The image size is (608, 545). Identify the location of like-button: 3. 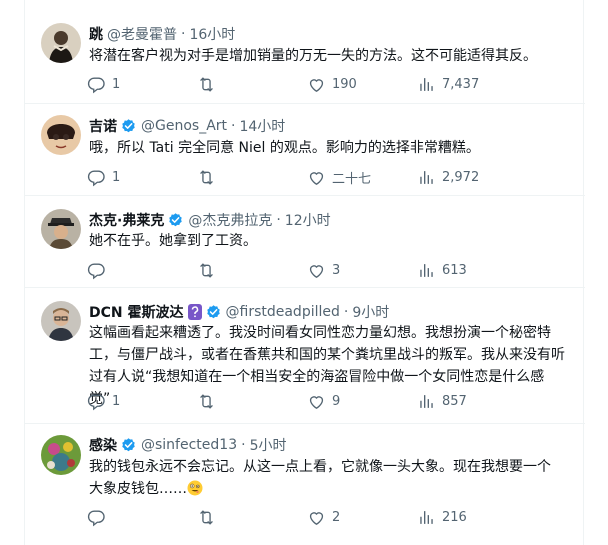
(323, 270).